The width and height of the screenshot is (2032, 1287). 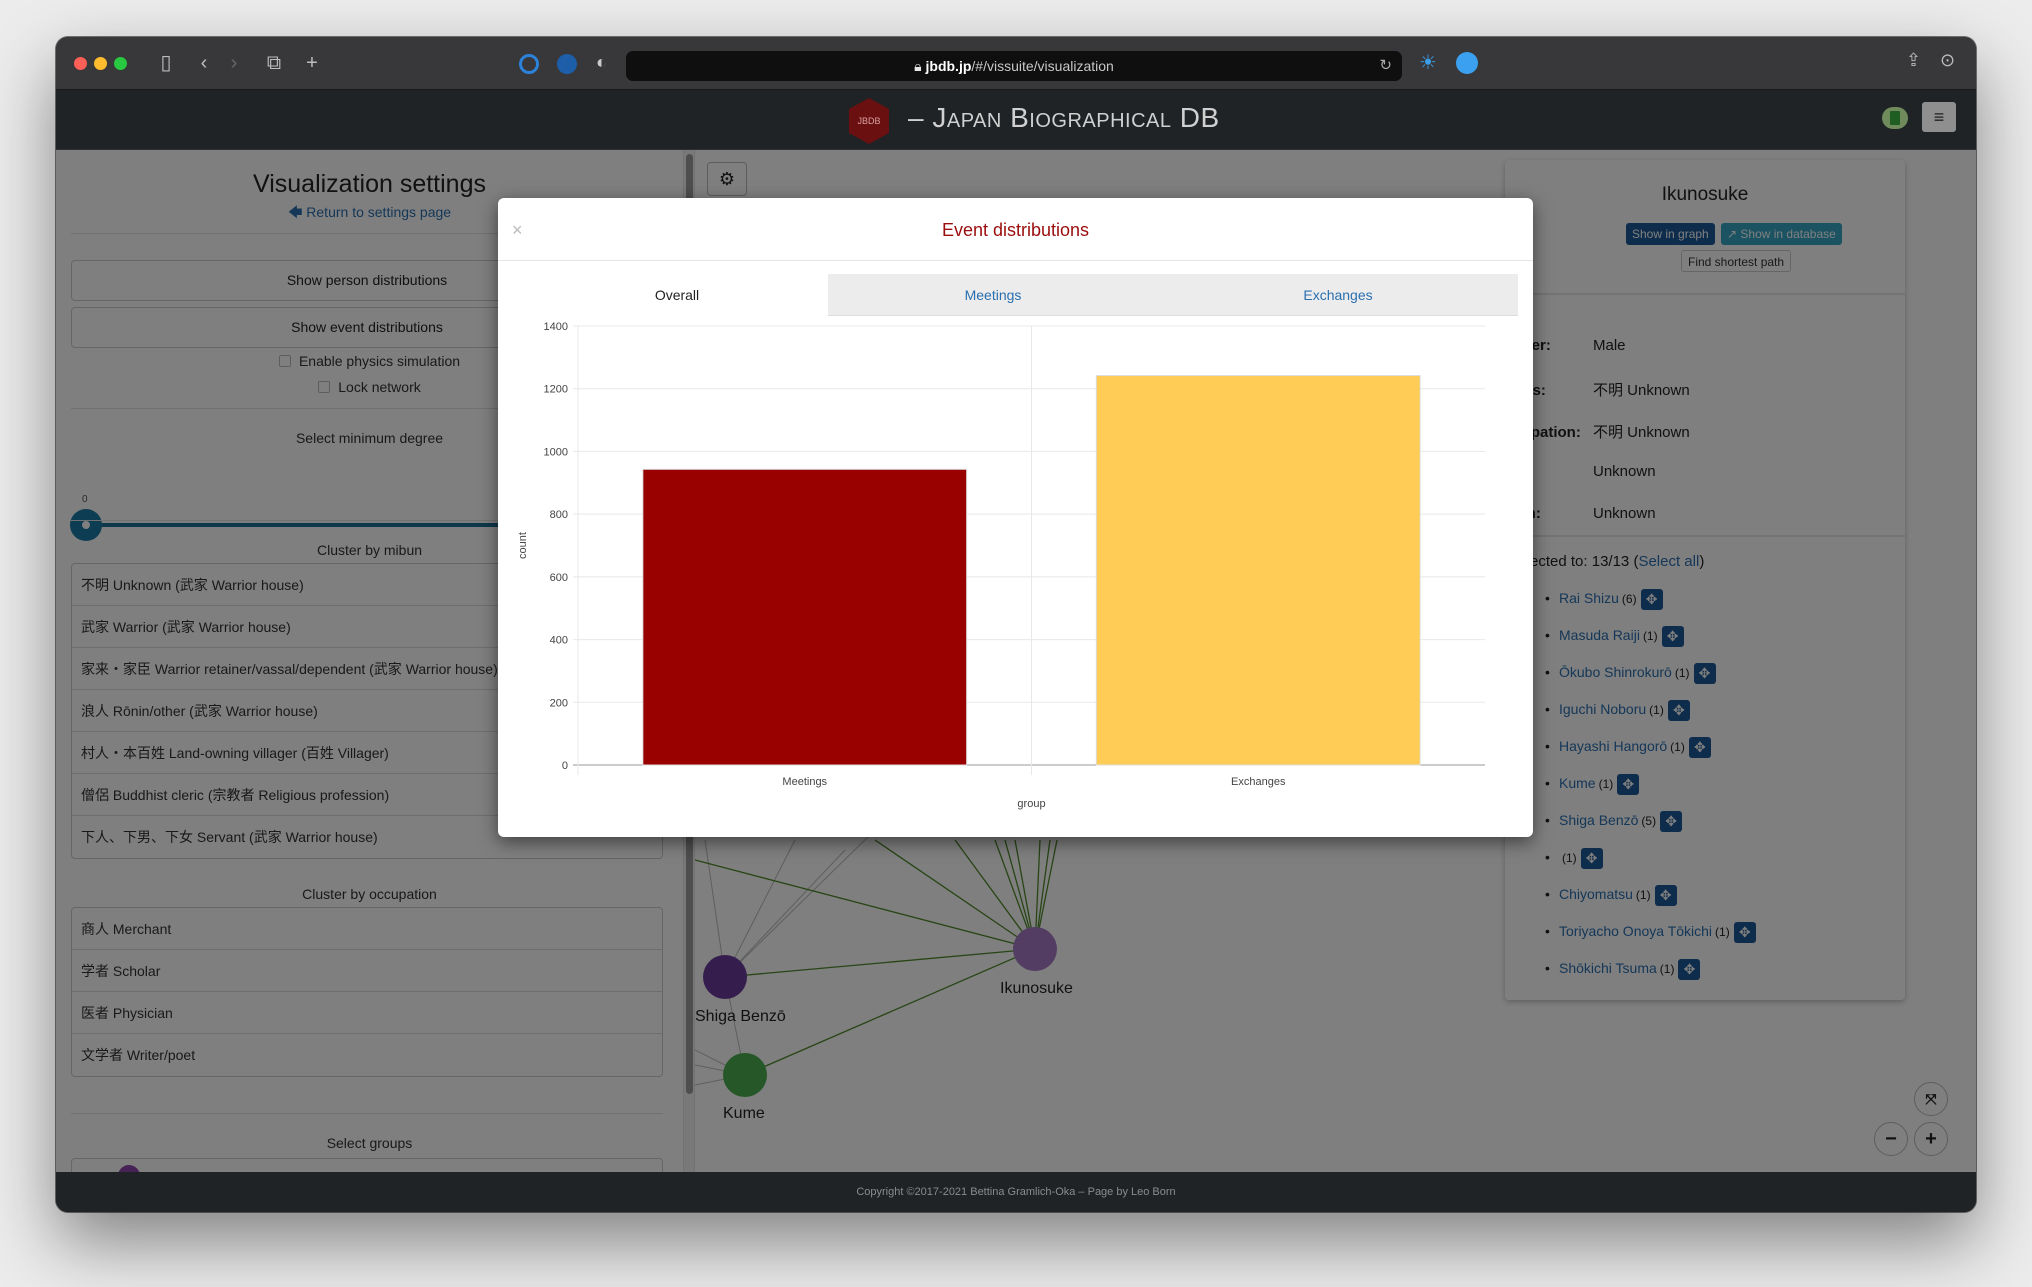 I want to click on svg-text: JBDB, so click(x=868, y=121).